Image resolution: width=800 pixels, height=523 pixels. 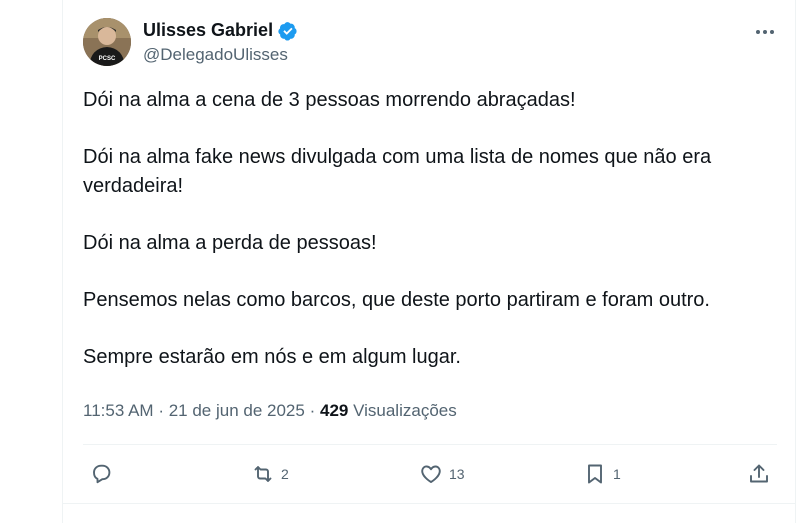 I want to click on author-name: Ulisses Gabriel, so click(x=220, y=30).